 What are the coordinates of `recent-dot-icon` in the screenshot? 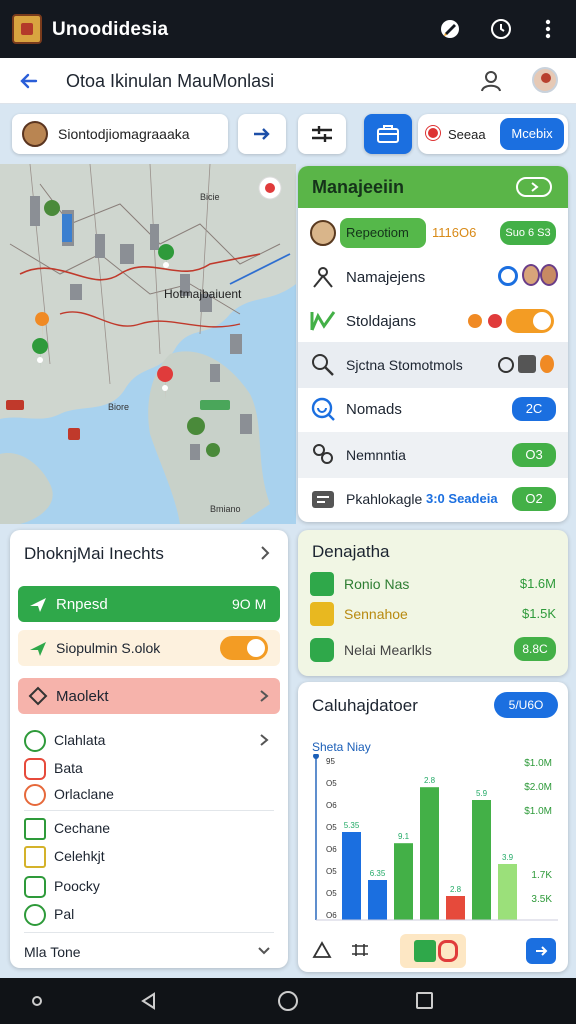 It's located at (37, 1001).